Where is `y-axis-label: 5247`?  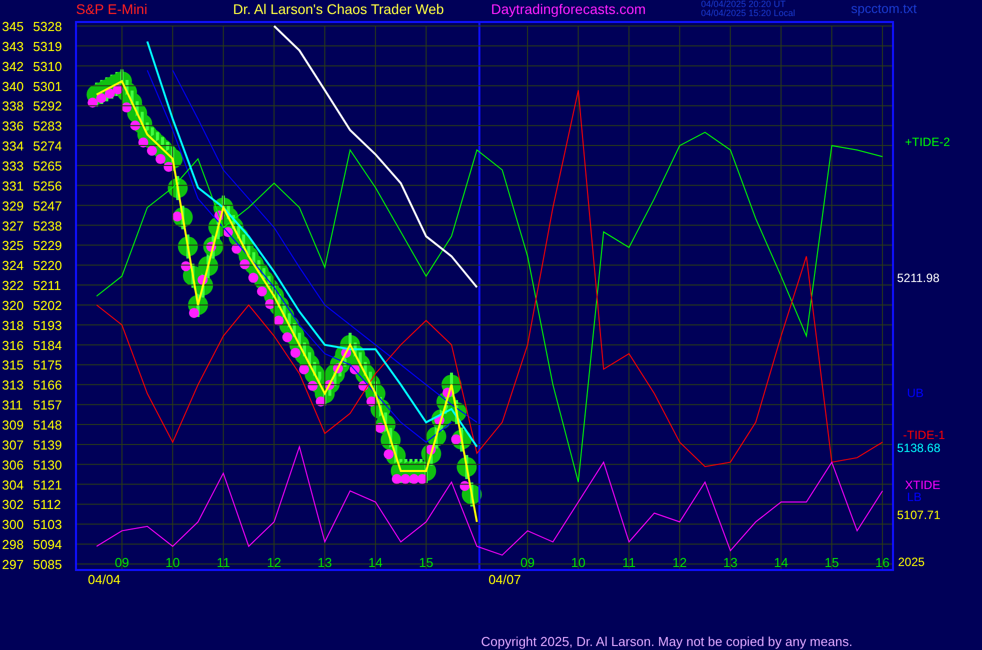 y-axis-label: 5247 is located at coordinates (47, 206).